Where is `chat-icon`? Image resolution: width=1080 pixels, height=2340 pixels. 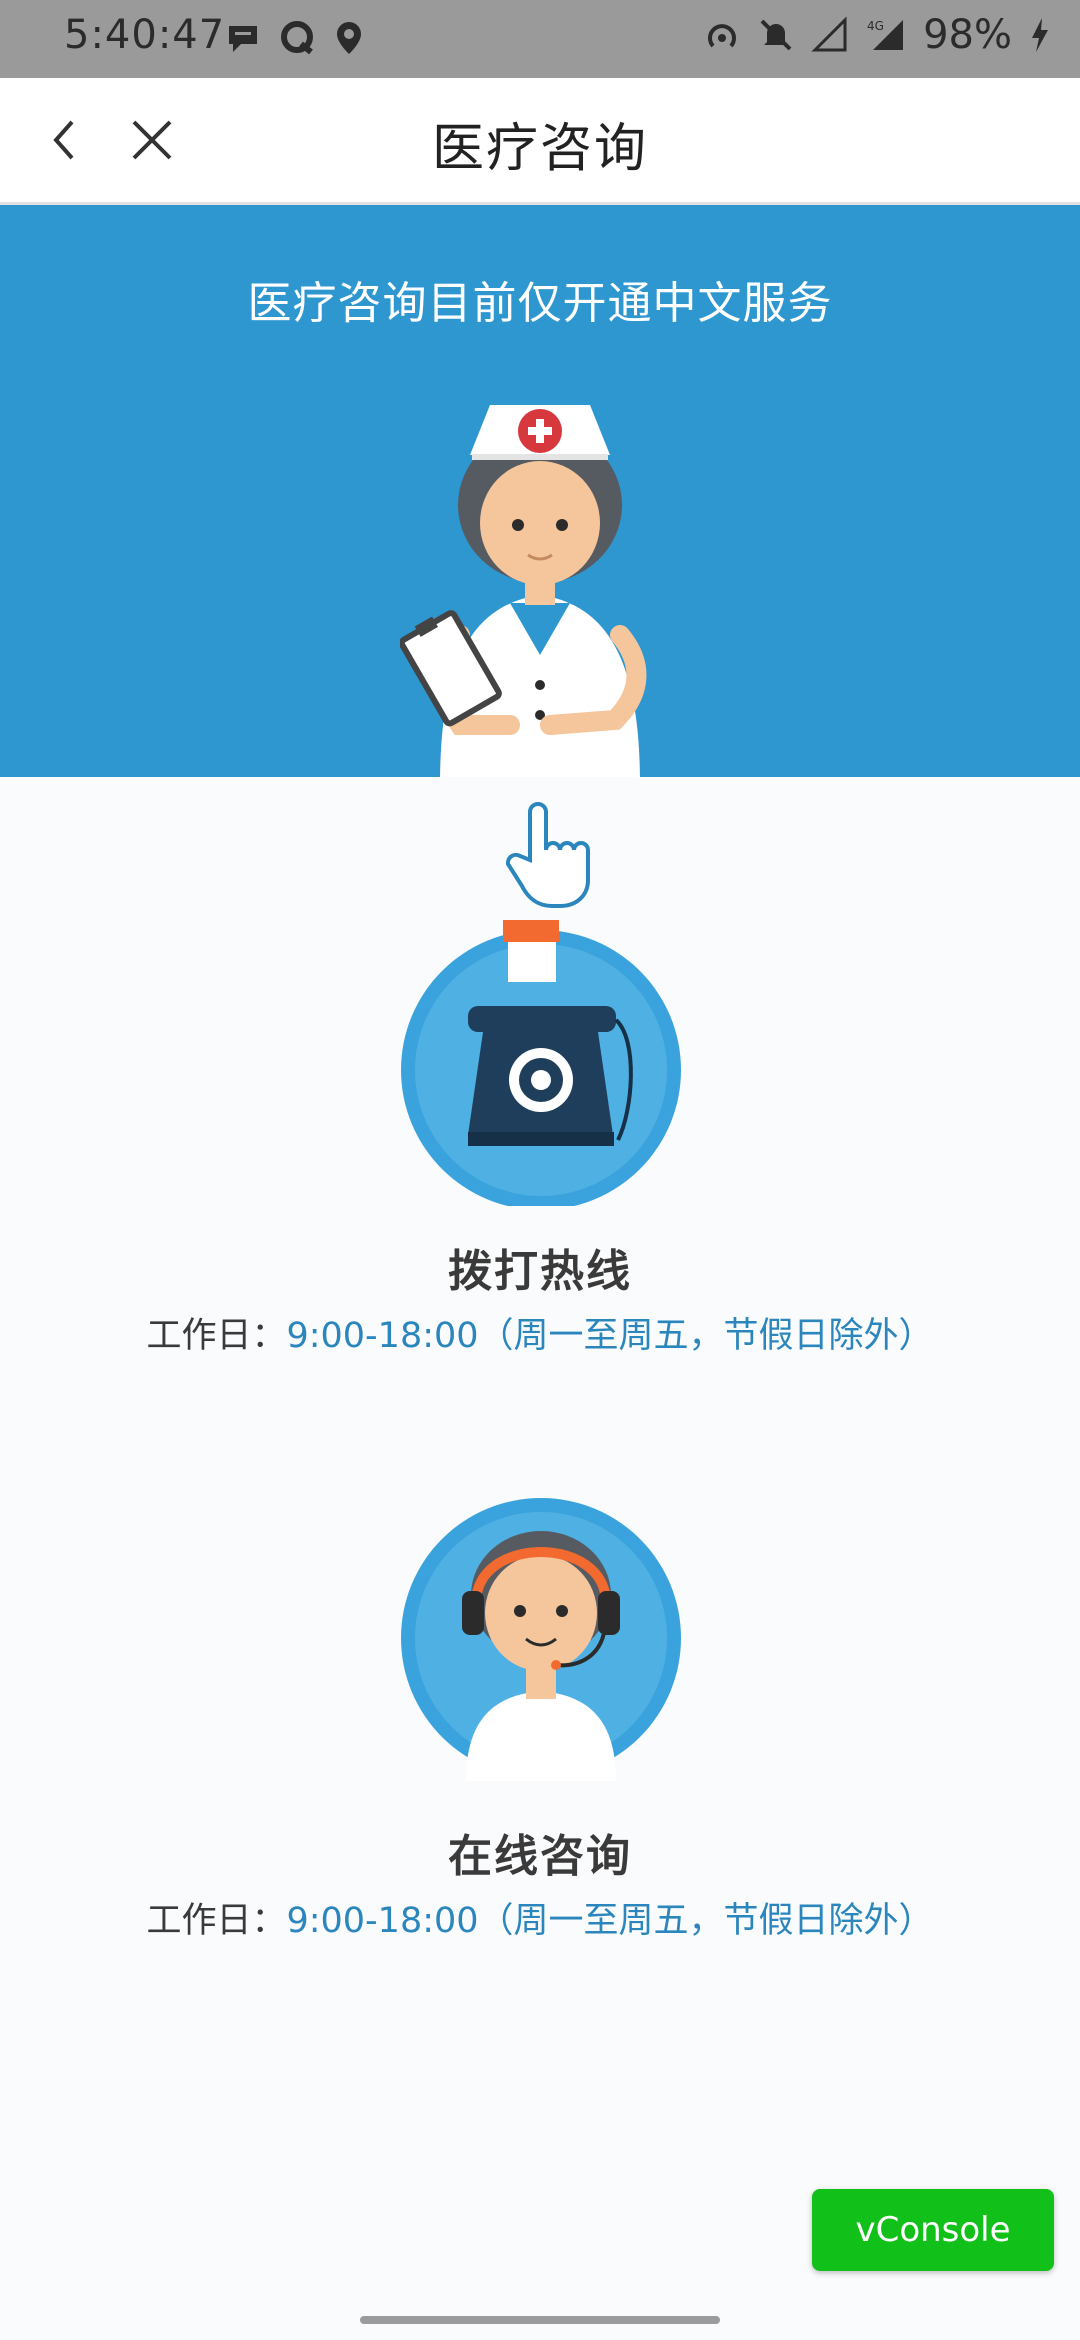 chat-icon is located at coordinates (297, 38).